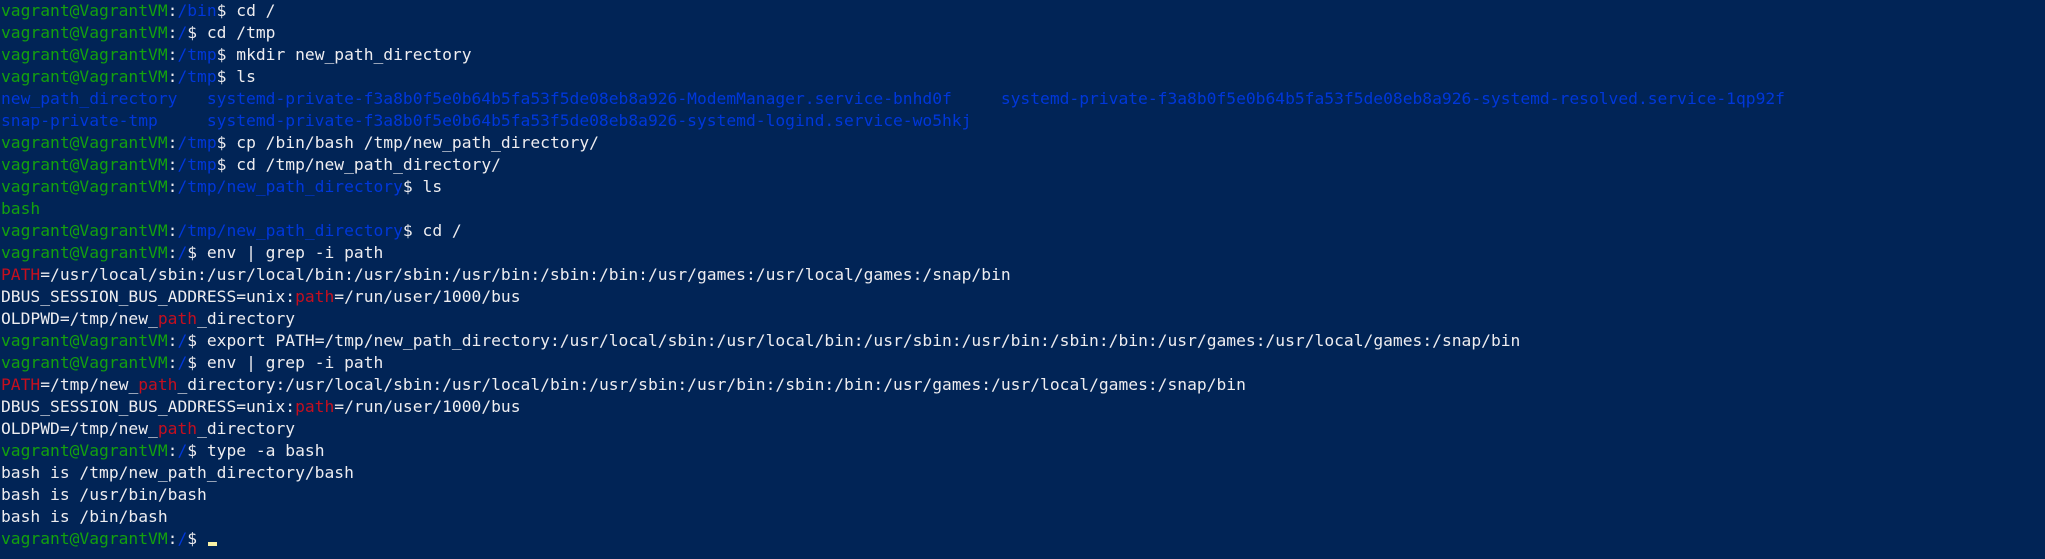  Describe the element at coordinates (1022, 495) in the screenshot. I see `terminal-line: bash is /usr/bin/bash` at that location.